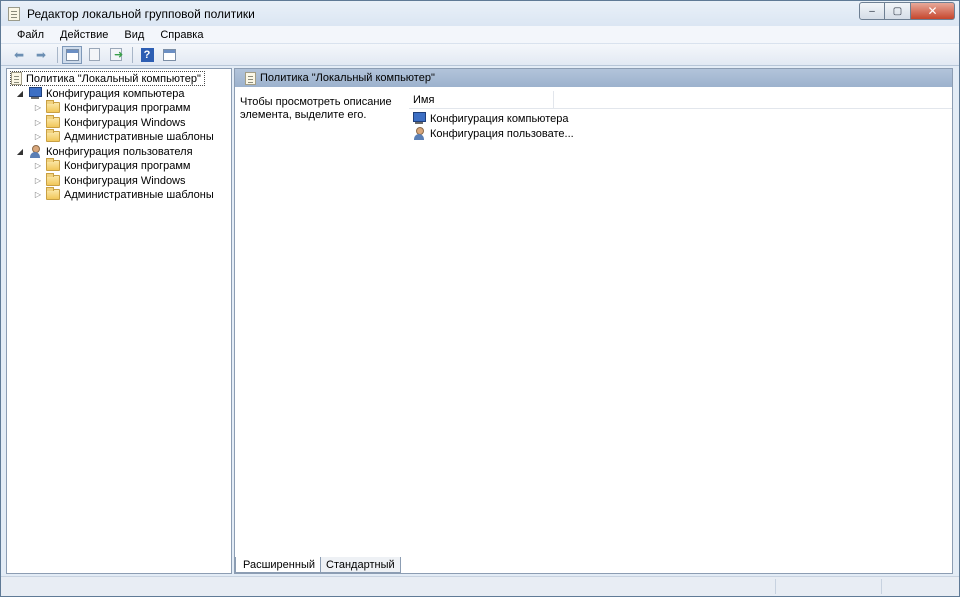 This screenshot has width=960, height=597. What do you see at coordinates (113, 78) in the screenshot?
I see `tree-item-label: Политика "Локальный компьютер"` at bounding box center [113, 78].